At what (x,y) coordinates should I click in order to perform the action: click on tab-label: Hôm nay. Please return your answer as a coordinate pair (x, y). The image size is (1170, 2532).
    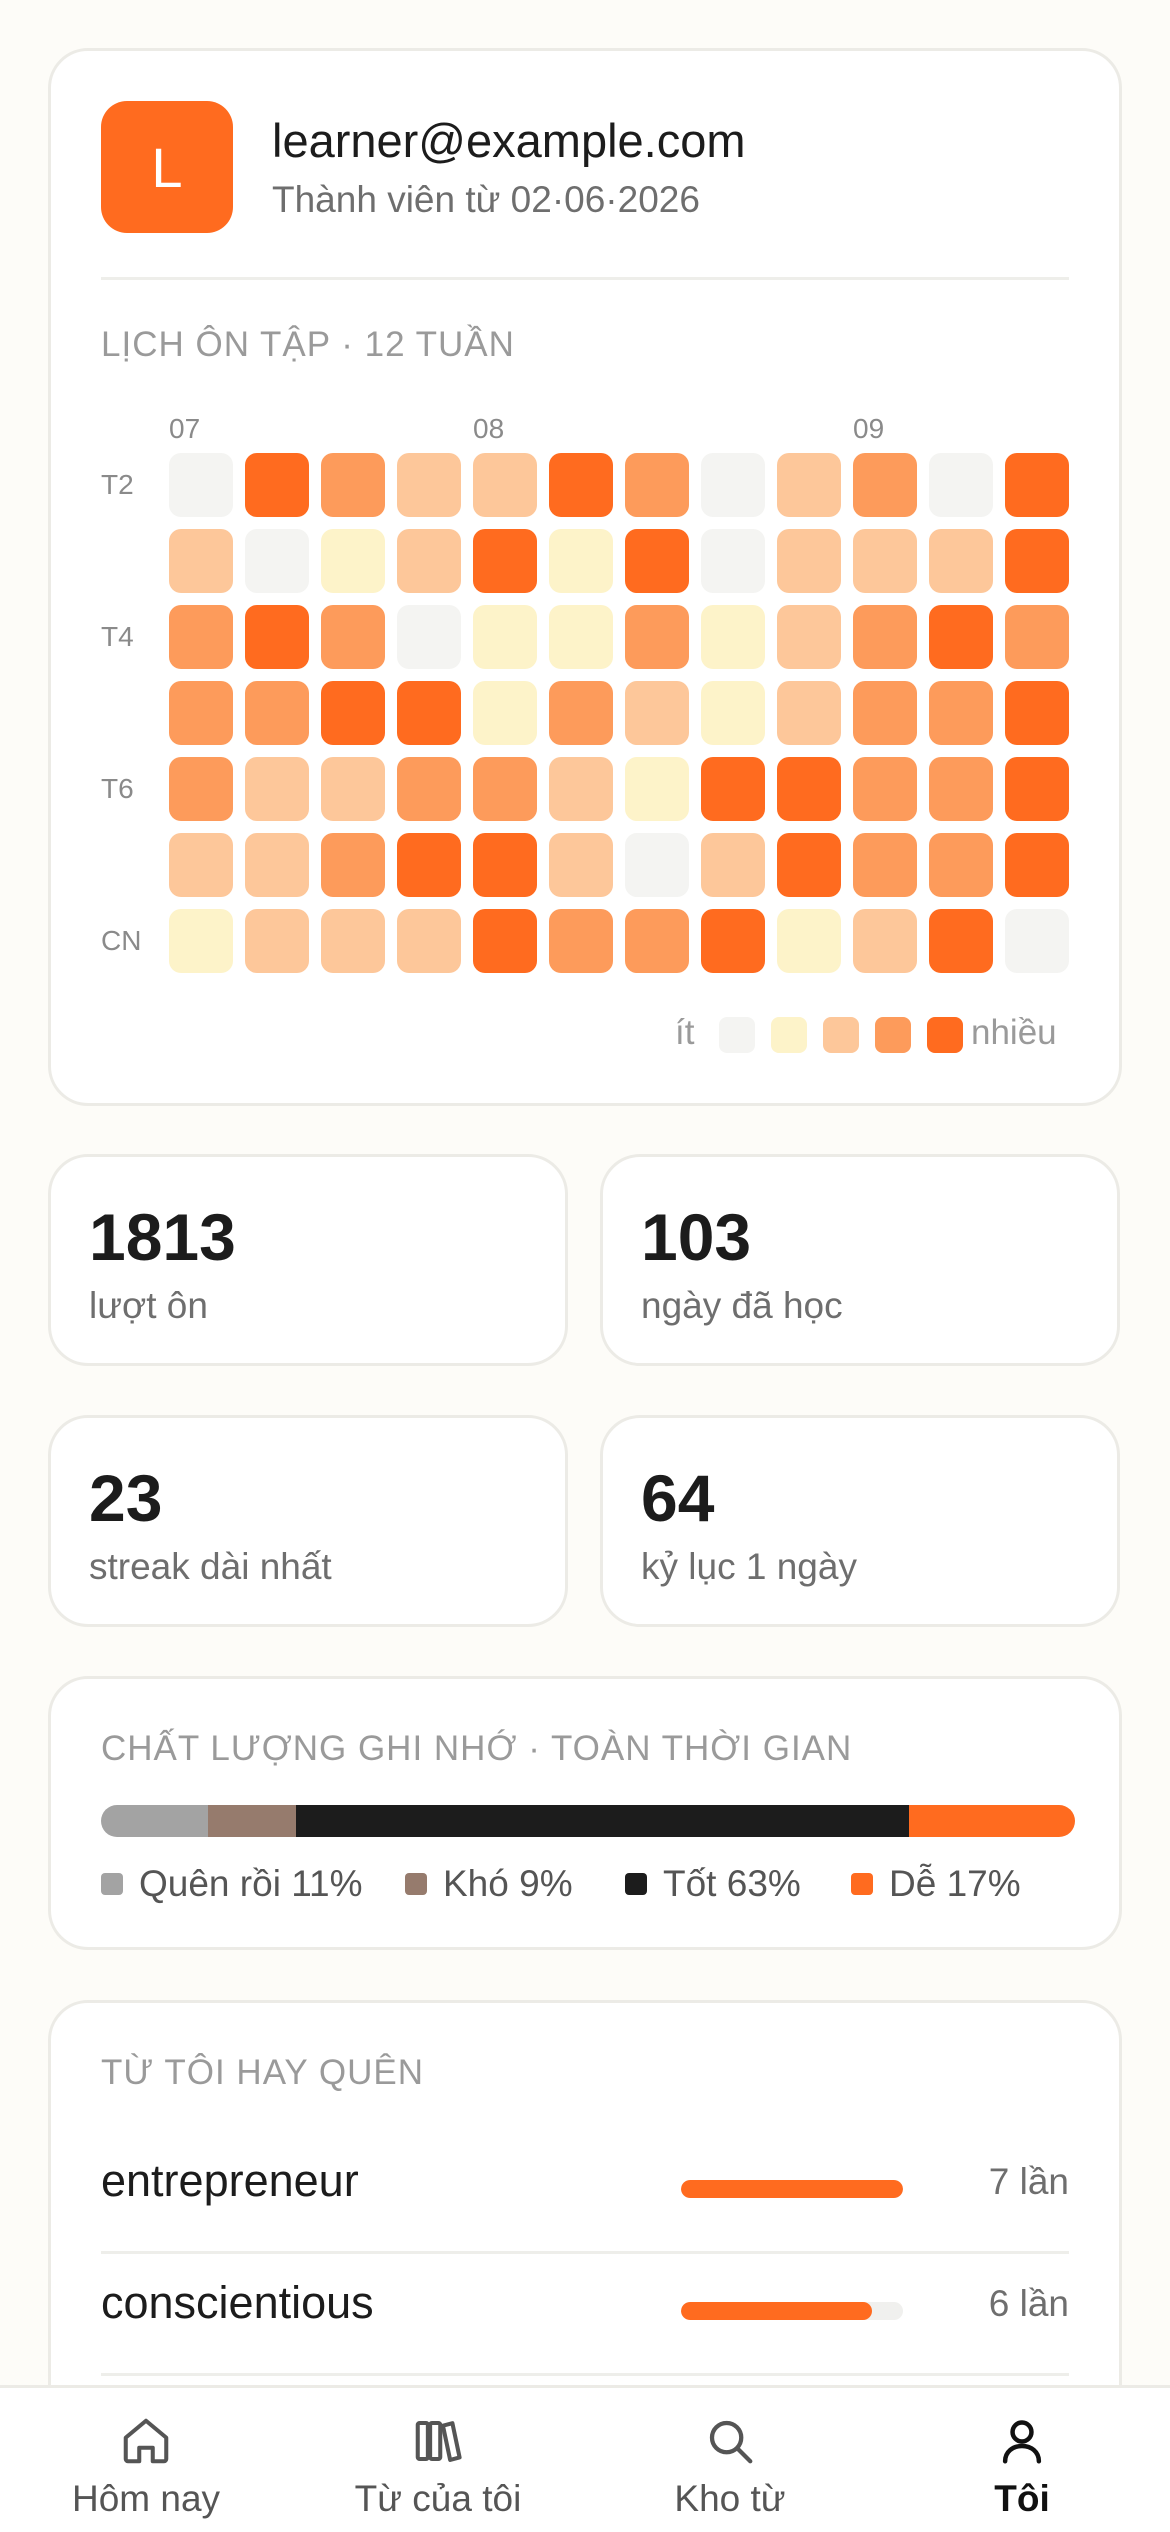
    Looking at the image, I should click on (146, 2498).